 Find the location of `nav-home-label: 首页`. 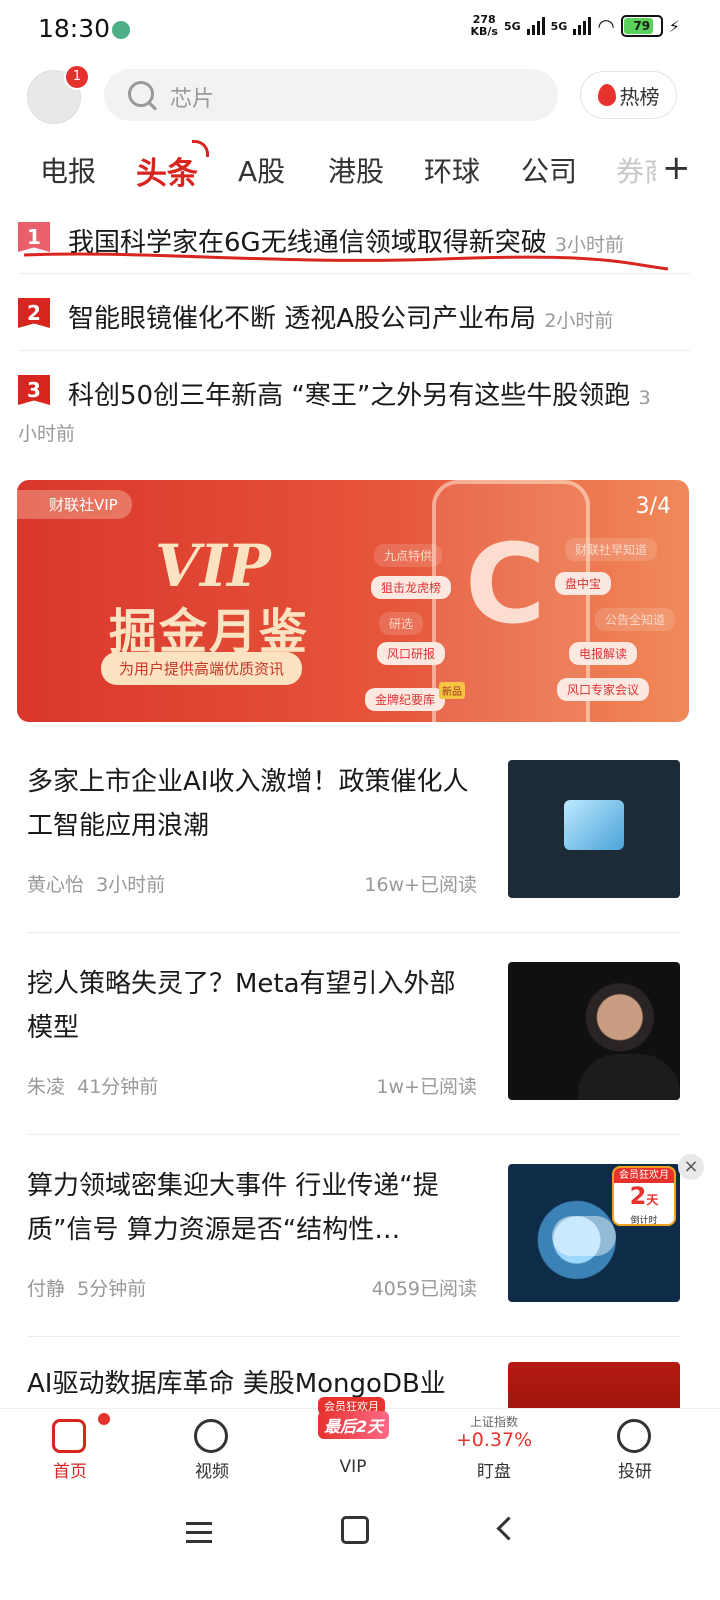

nav-home-label: 首页 is located at coordinates (70, 1472).